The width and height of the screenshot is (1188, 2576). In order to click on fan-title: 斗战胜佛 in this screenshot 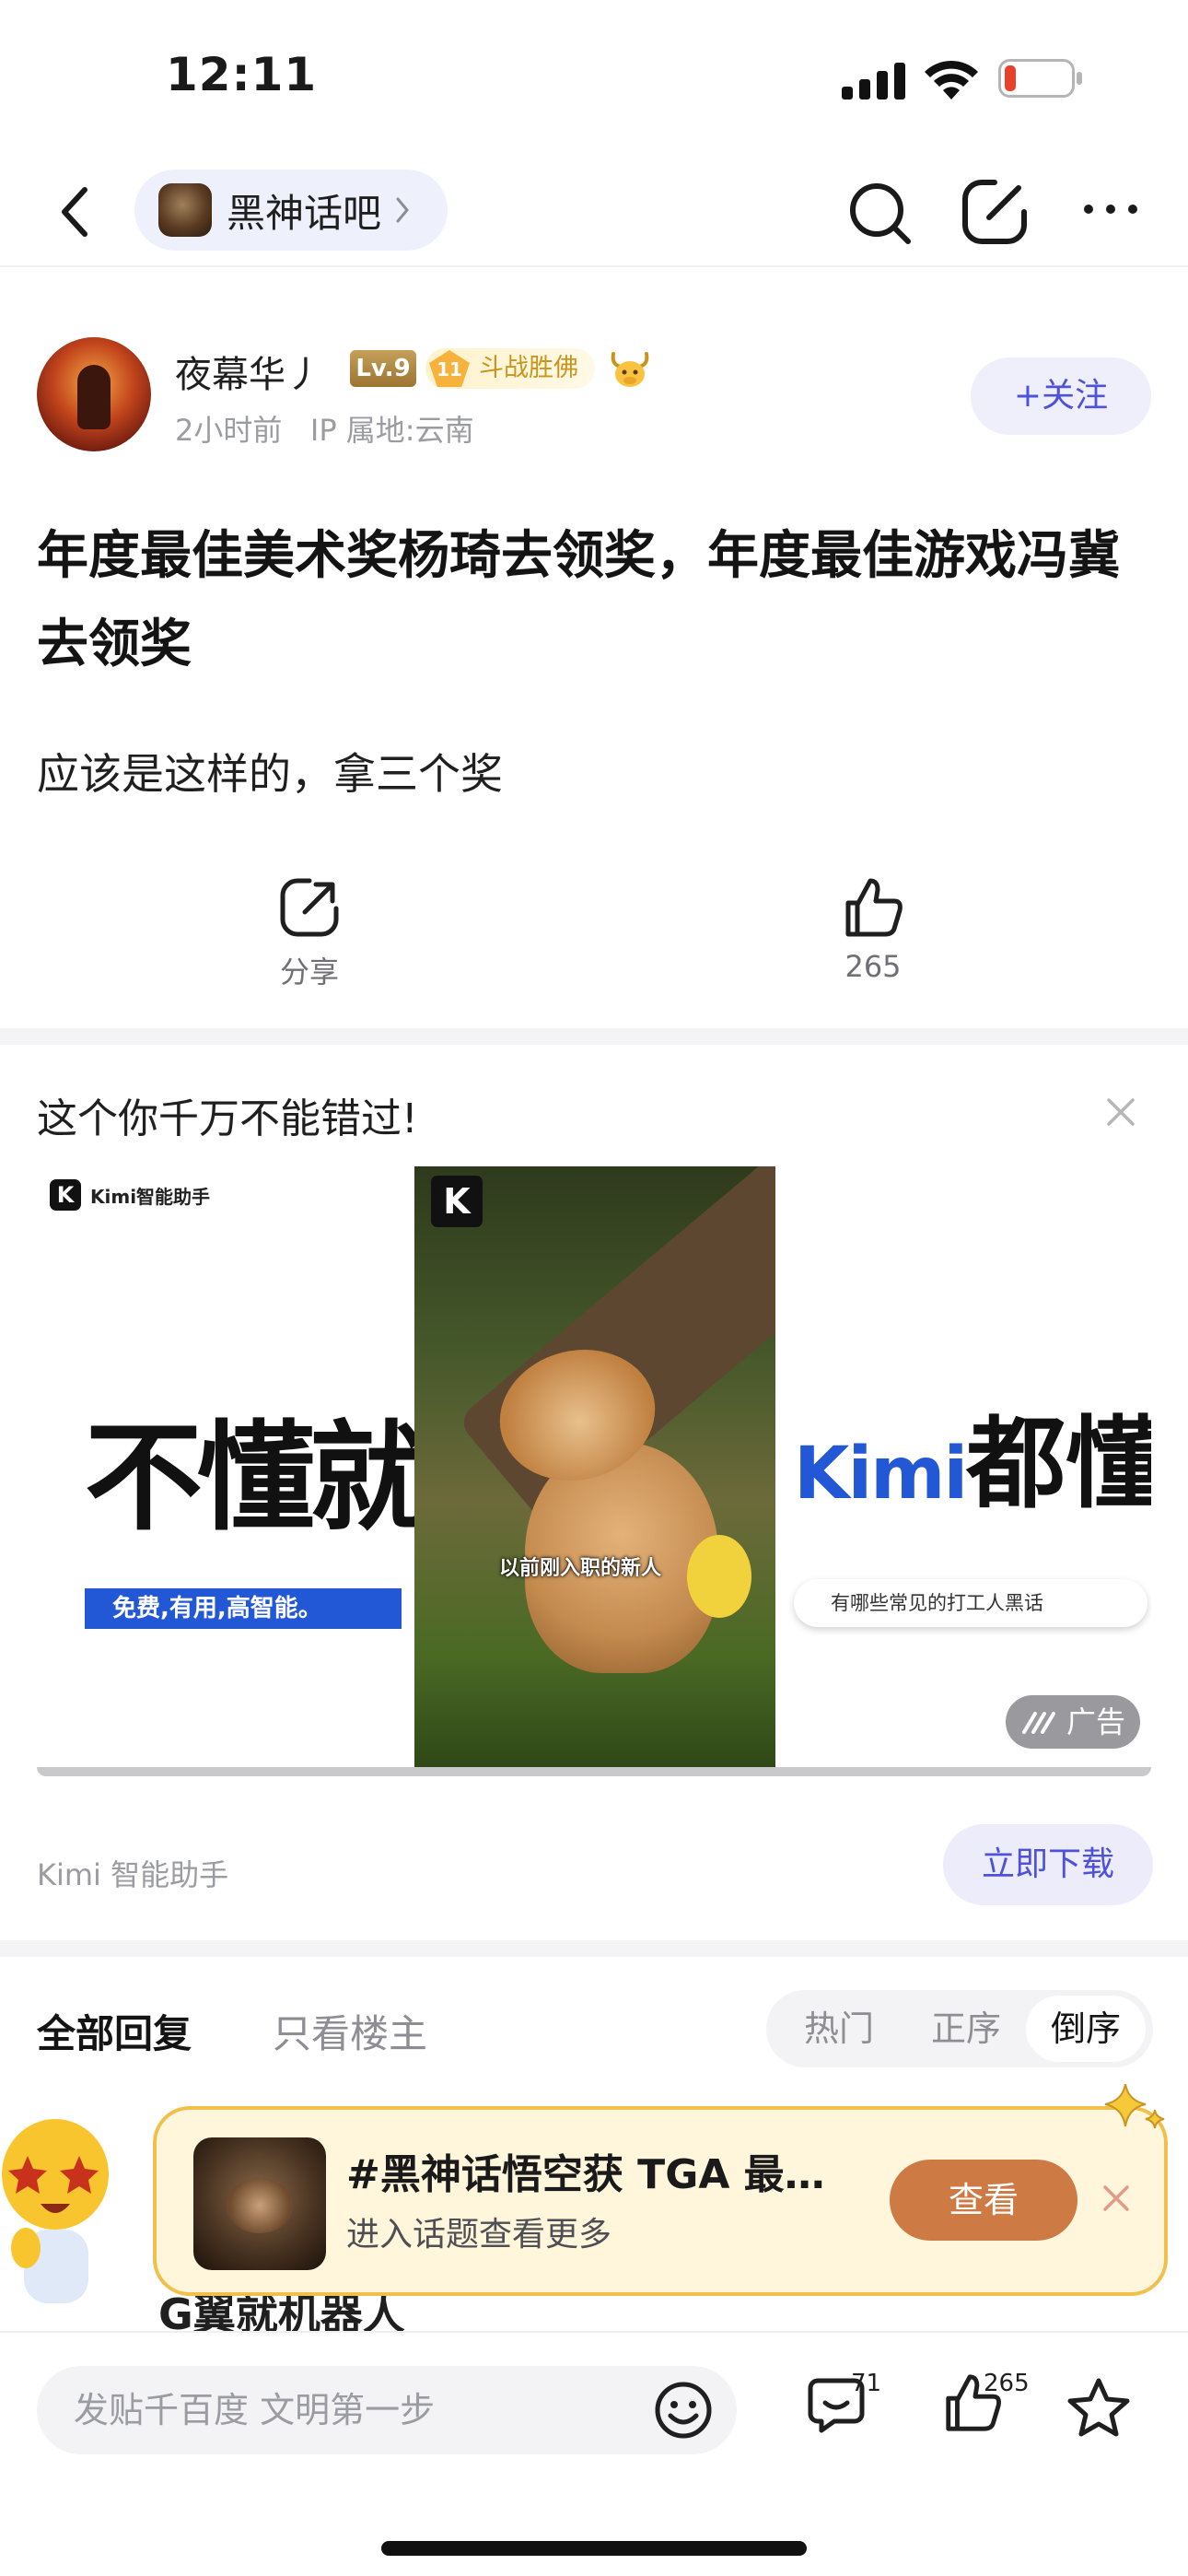, I will do `click(528, 368)`.